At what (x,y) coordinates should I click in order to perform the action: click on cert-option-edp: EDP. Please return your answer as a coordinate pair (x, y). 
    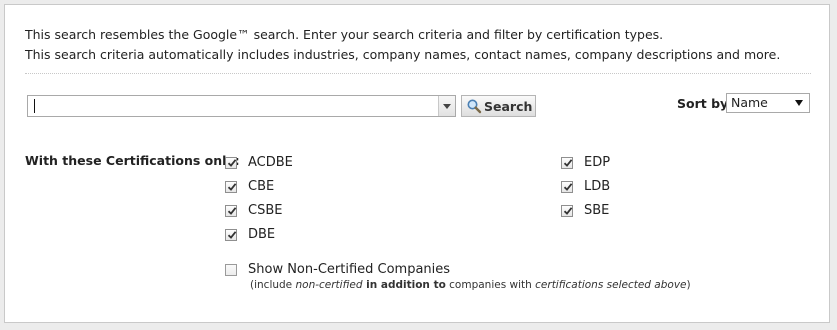
    Looking at the image, I should click on (585, 162).